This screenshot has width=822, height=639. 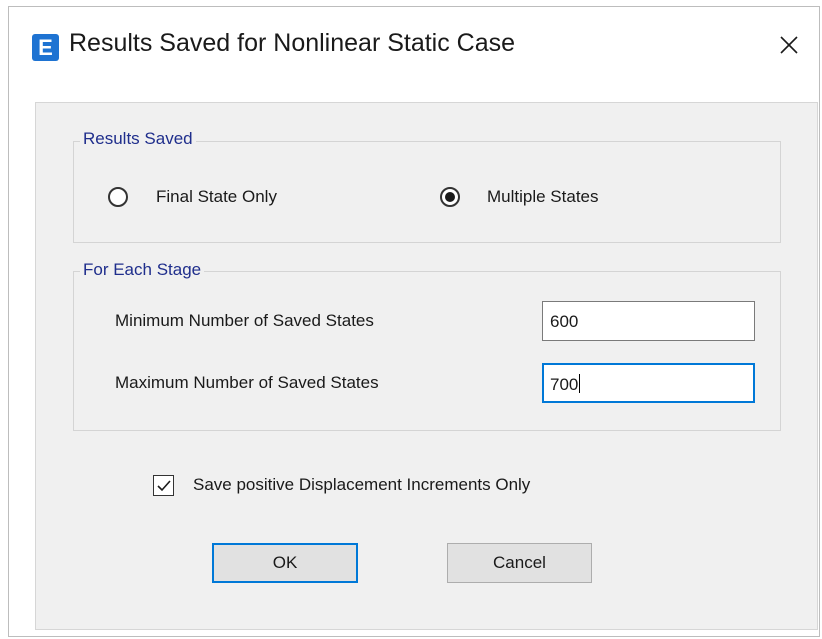 What do you see at coordinates (648, 321) in the screenshot?
I see `min-saved-states-input: 600` at bounding box center [648, 321].